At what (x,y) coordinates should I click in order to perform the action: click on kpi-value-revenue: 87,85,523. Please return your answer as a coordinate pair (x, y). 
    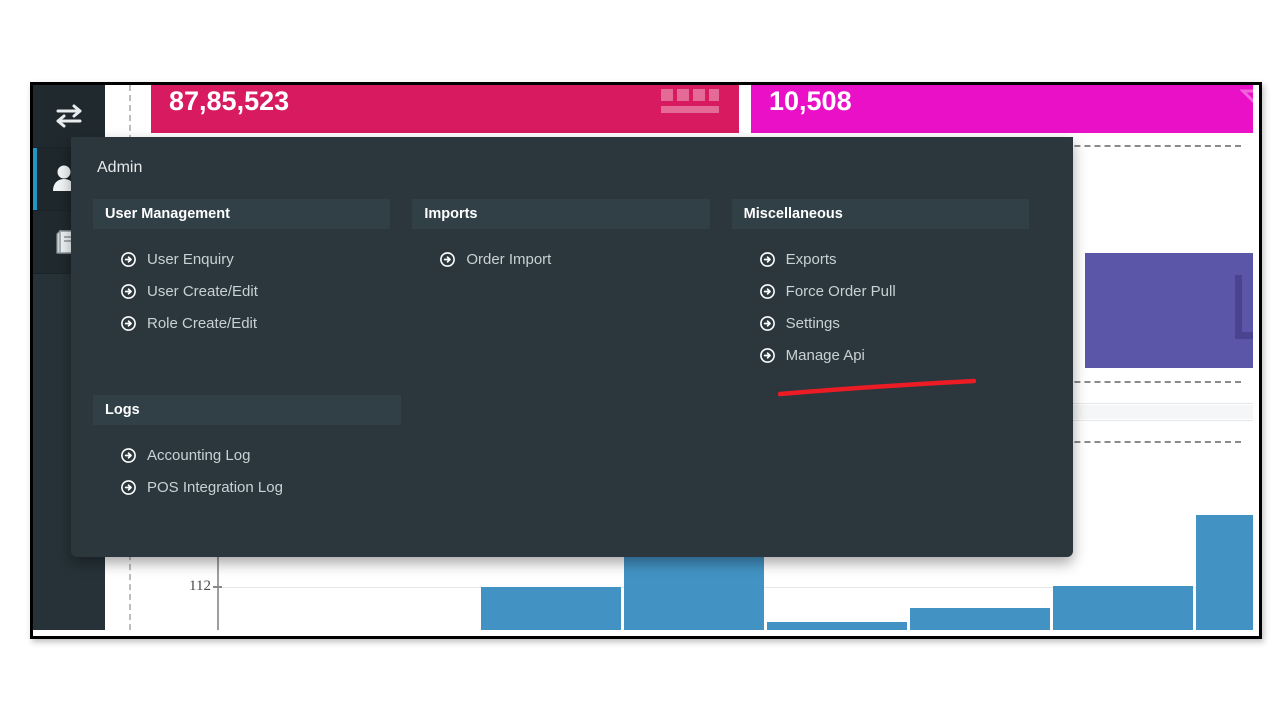
    Looking at the image, I should click on (229, 100).